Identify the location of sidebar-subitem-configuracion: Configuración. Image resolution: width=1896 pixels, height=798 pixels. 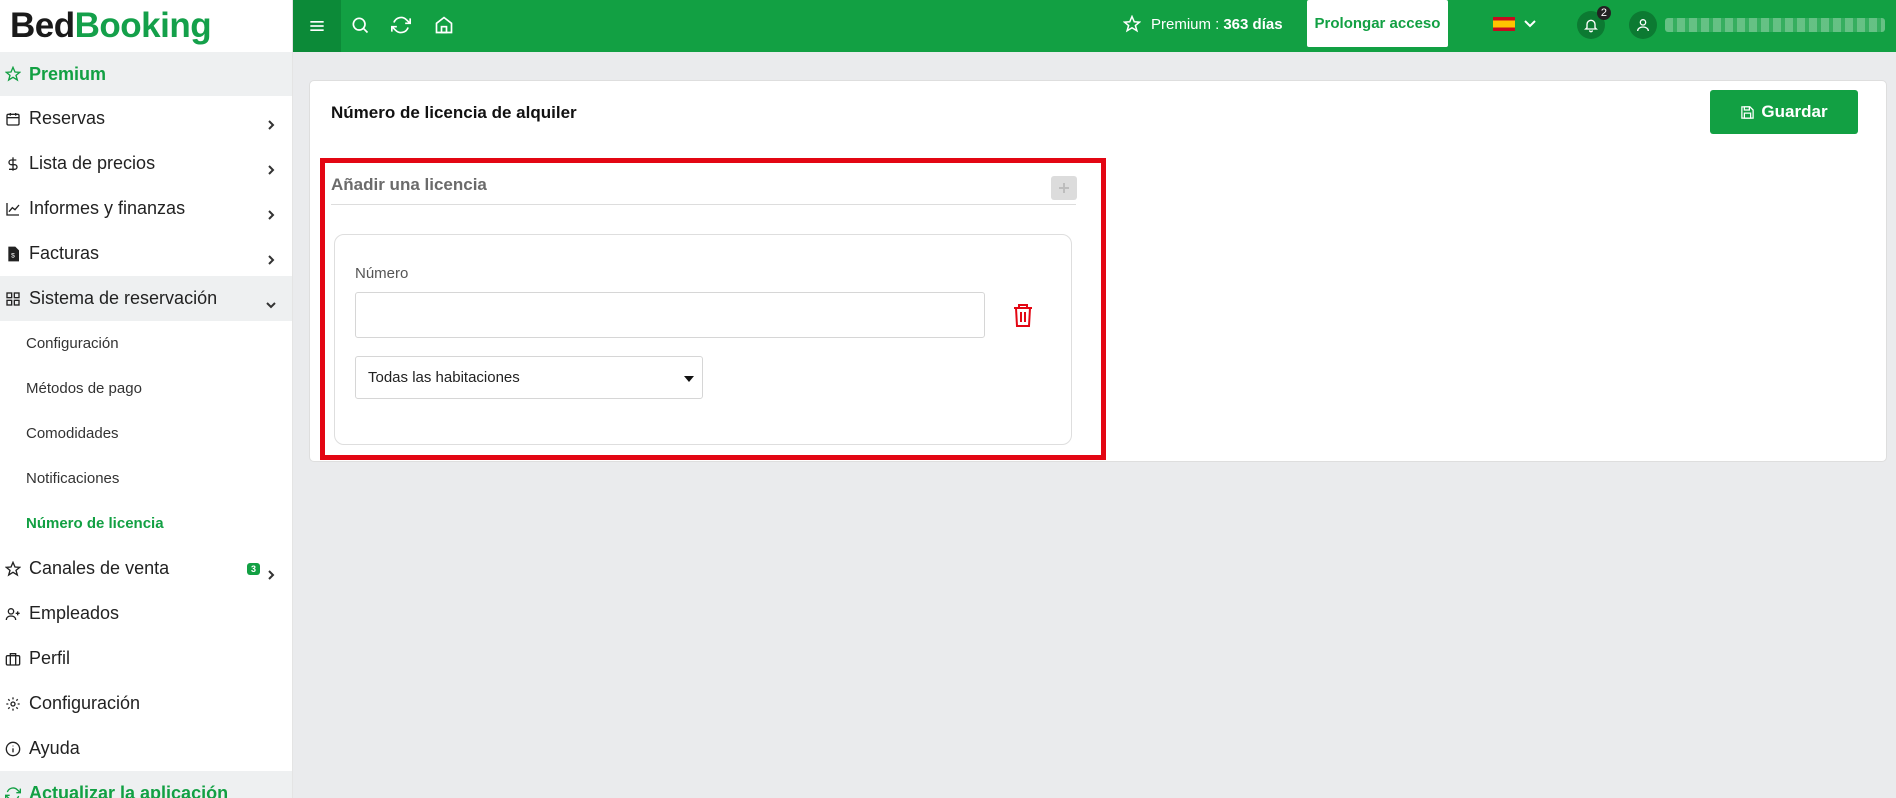
(146, 343).